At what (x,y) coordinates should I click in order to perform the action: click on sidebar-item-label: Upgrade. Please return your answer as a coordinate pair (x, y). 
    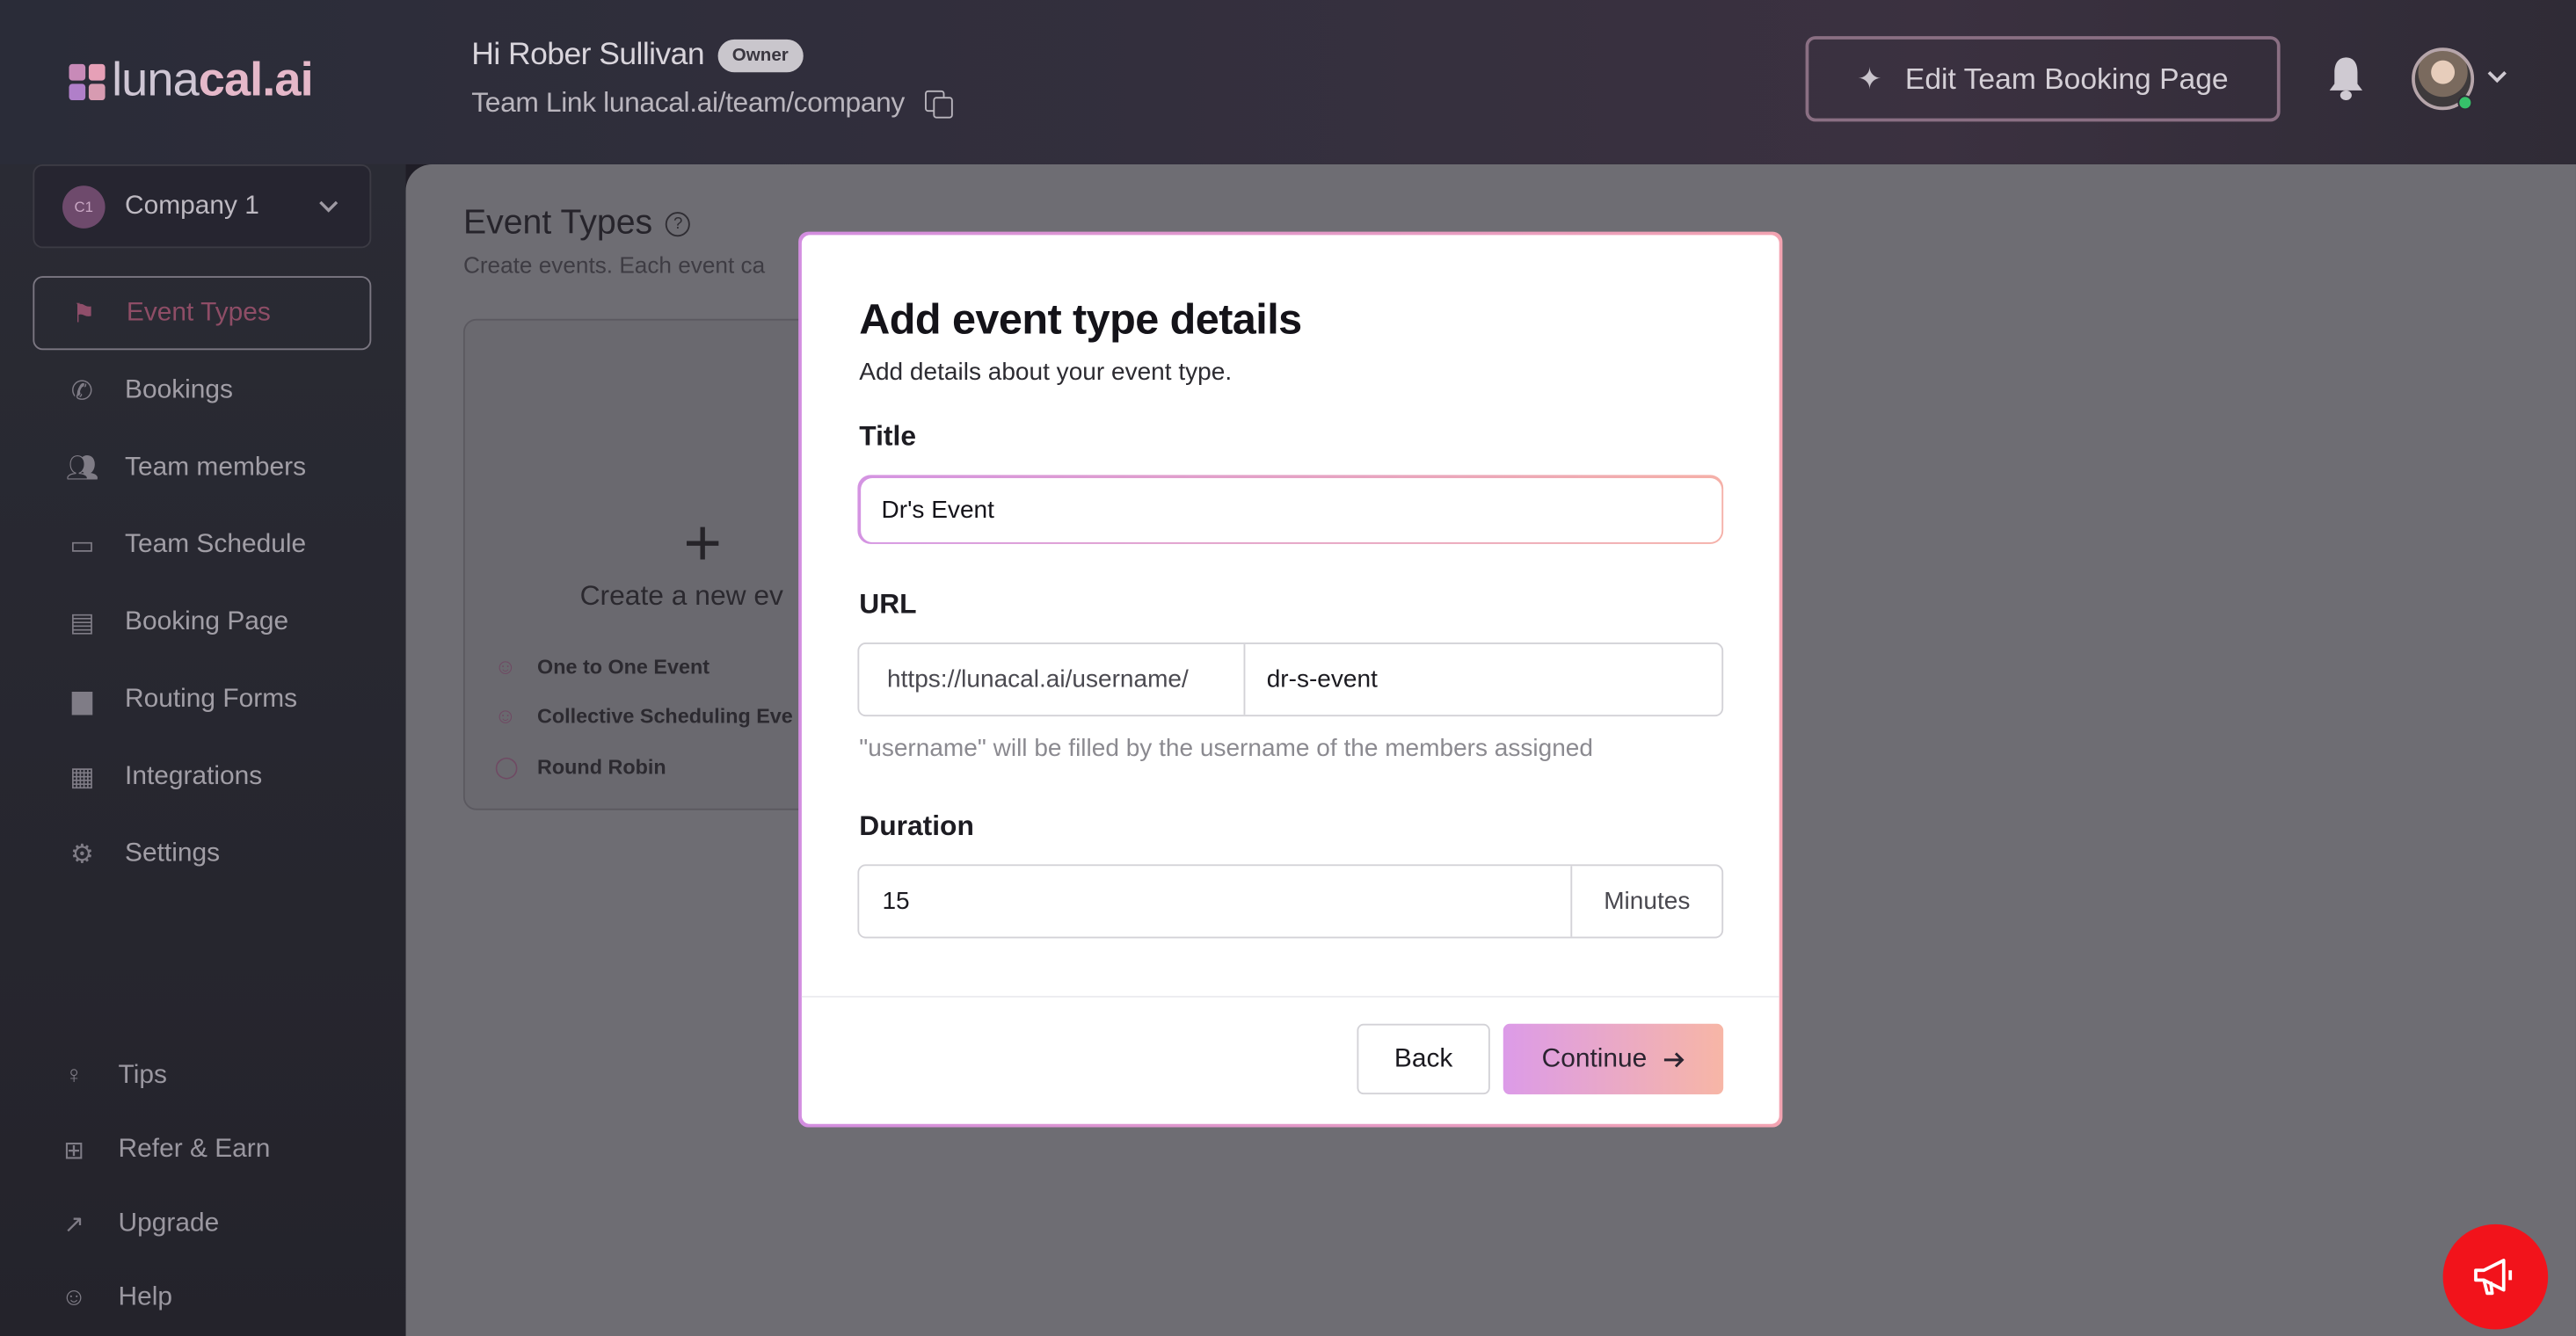
    Looking at the image, I should click on (169, 1223).